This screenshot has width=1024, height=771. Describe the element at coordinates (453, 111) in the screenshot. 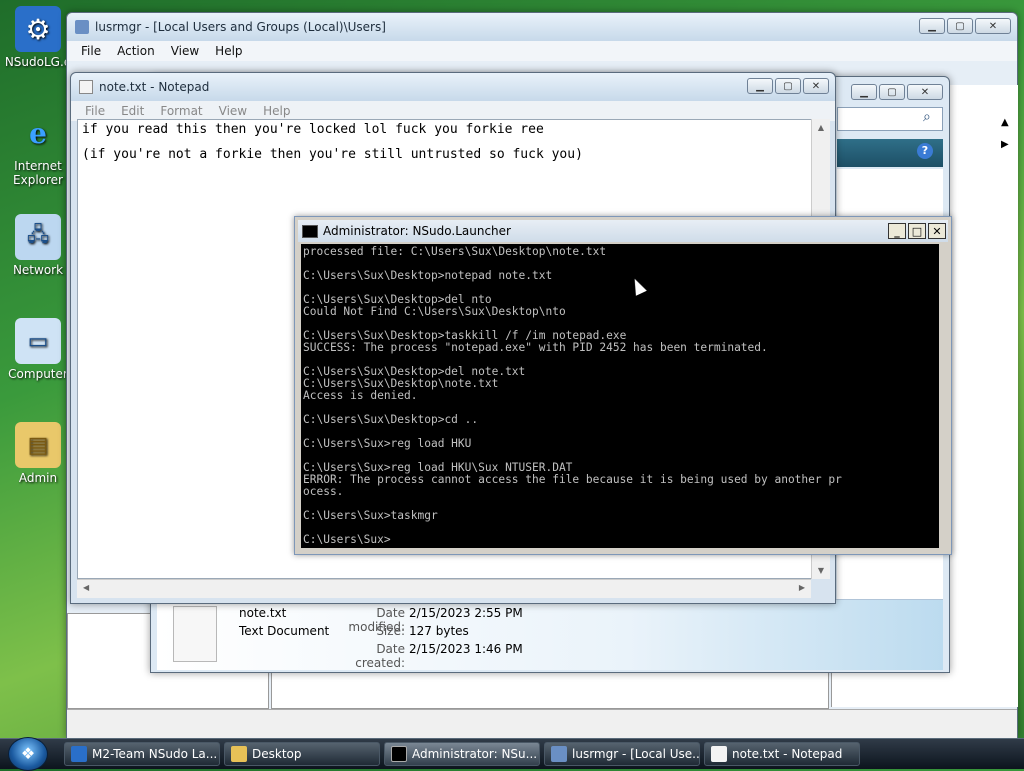

I see `notepad-menubar: File Edit Format View Help` at that location.